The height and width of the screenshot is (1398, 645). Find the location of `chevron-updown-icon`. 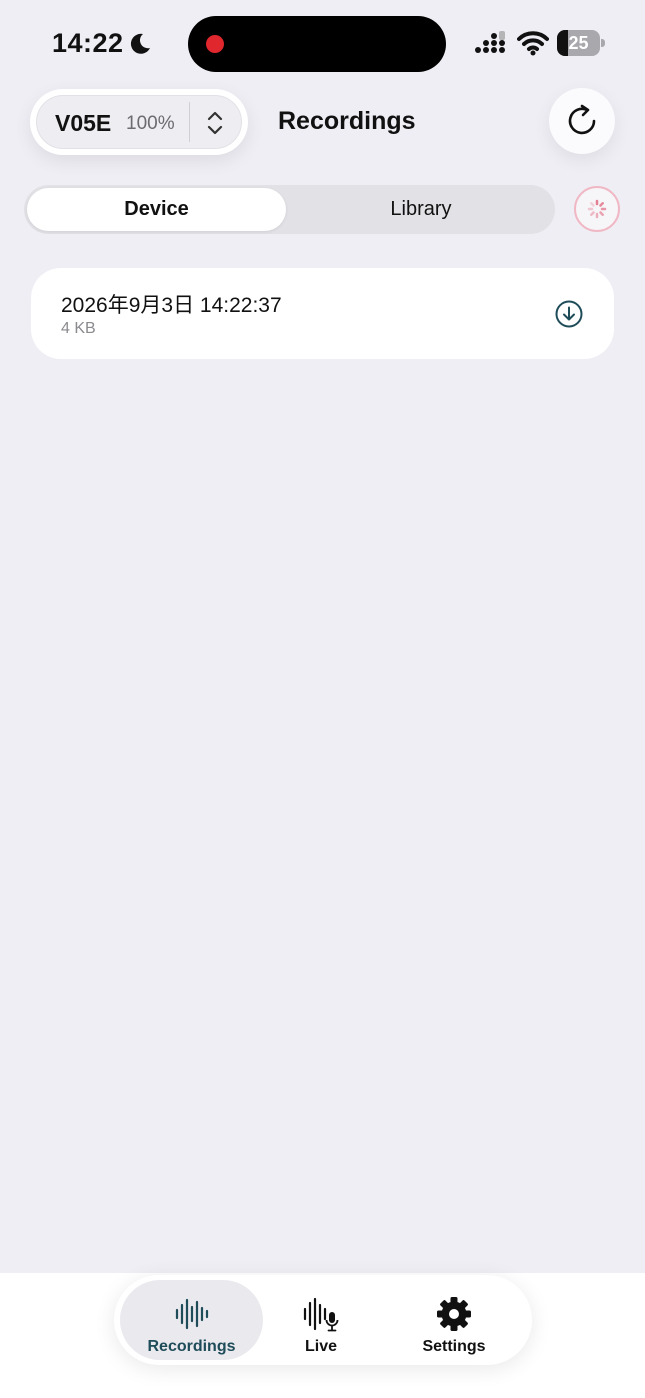

chevron-updown-icon is located at coordinates (215, 123).